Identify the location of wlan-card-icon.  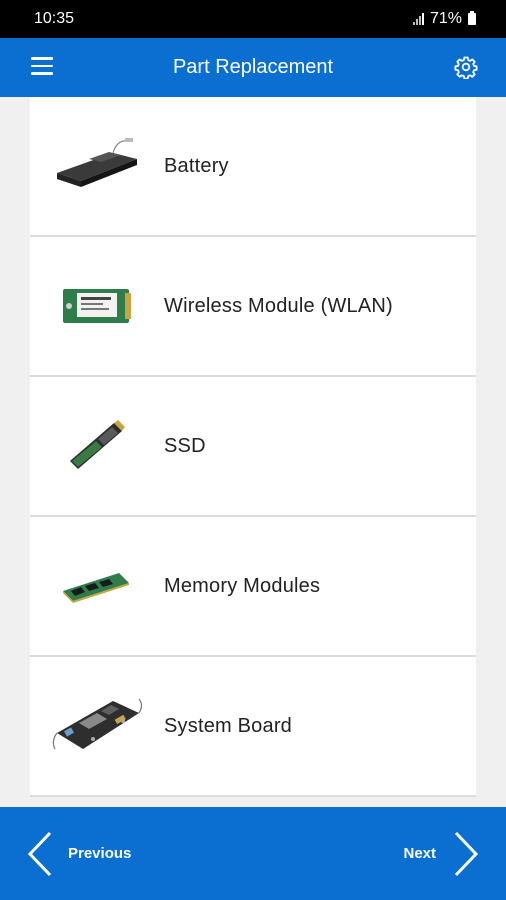
(97, 306).